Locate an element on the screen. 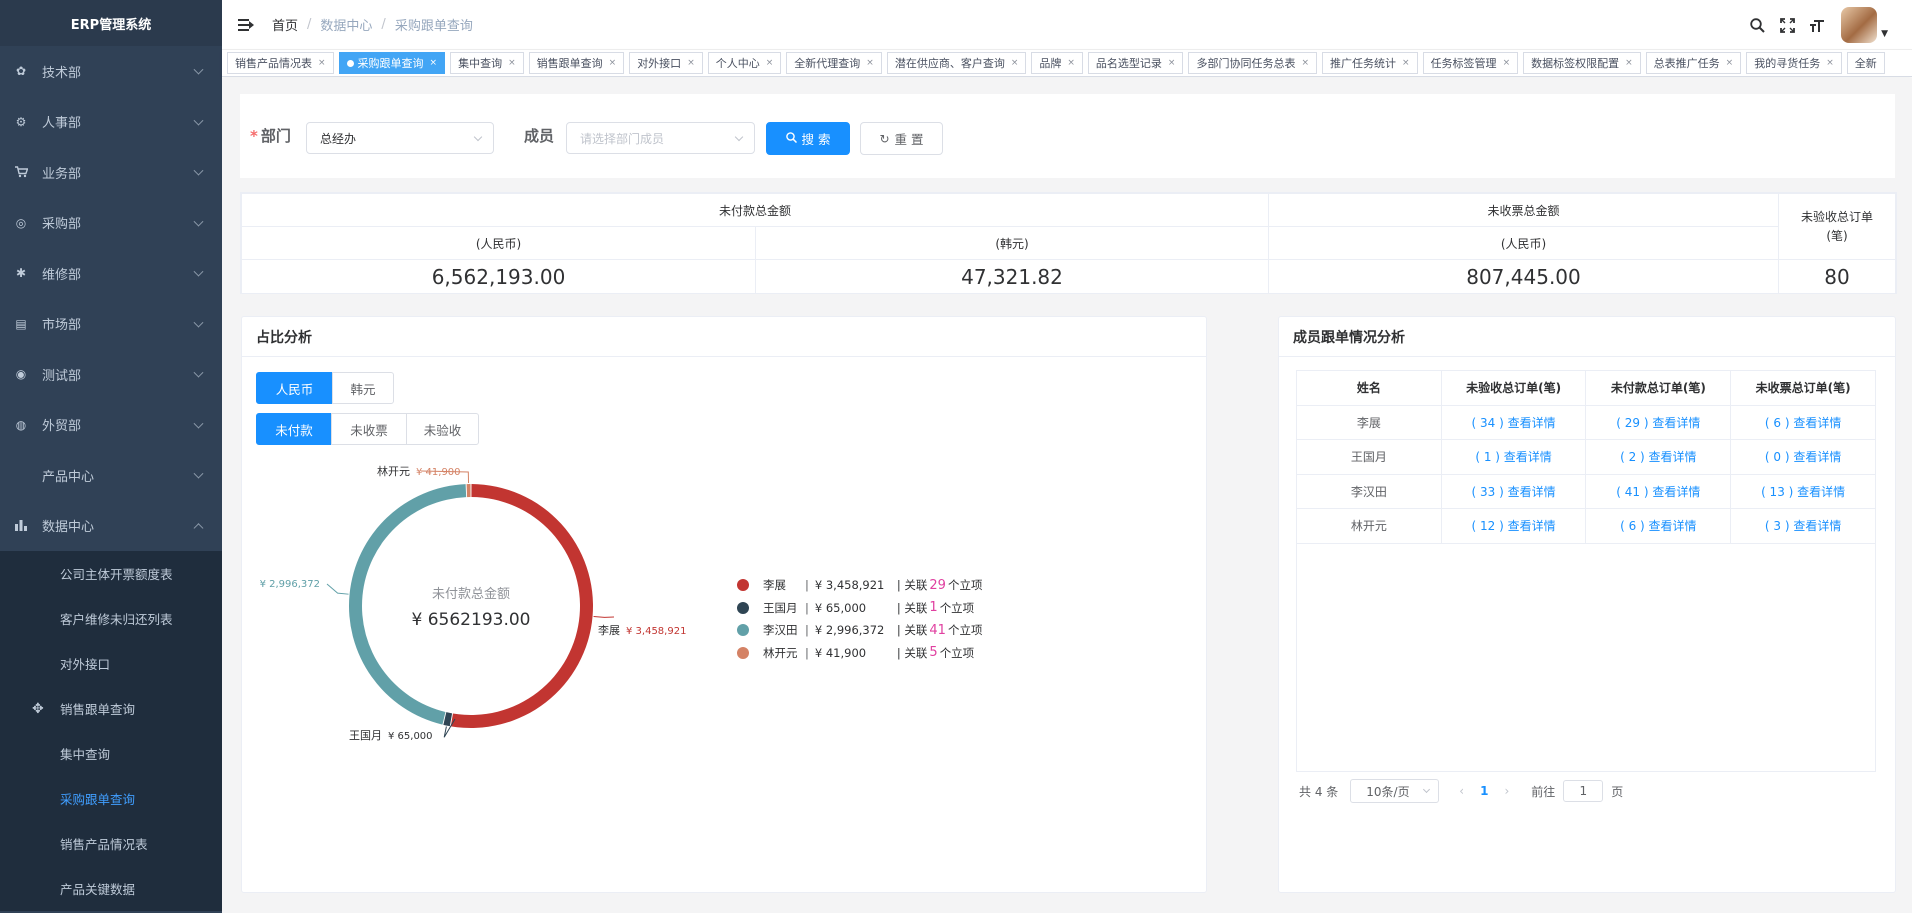 Image resolution: width=1912 pixels, height=913 pixels. tag-purchase-tracking: 采购跟单查询 × is located at coordinates (392, 63).